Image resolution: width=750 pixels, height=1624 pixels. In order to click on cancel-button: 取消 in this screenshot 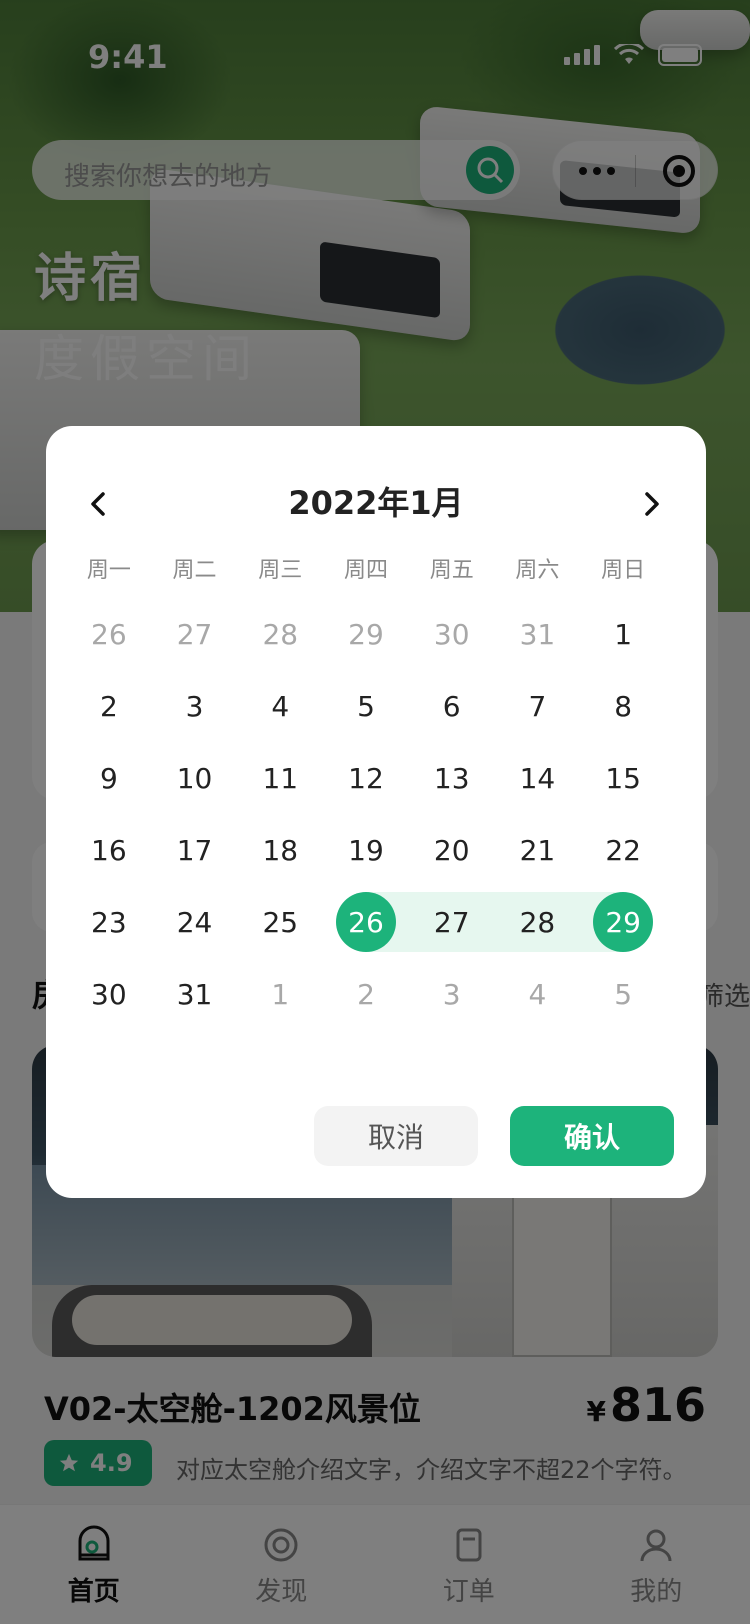, I will do `click(396, 1136)`.